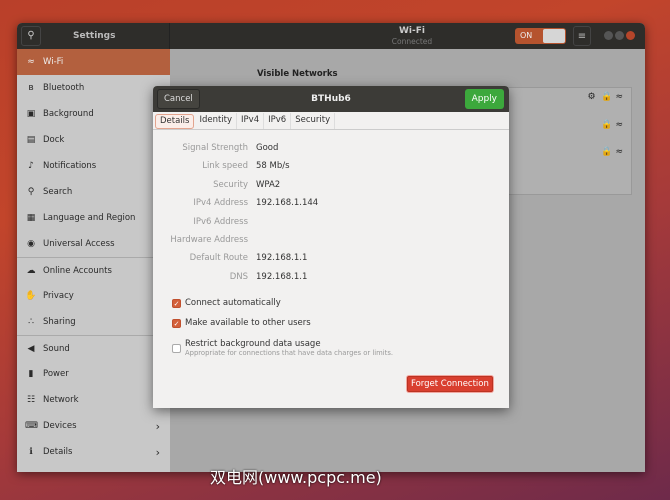  I want to click on app-title: Settings, so click(94, 36).